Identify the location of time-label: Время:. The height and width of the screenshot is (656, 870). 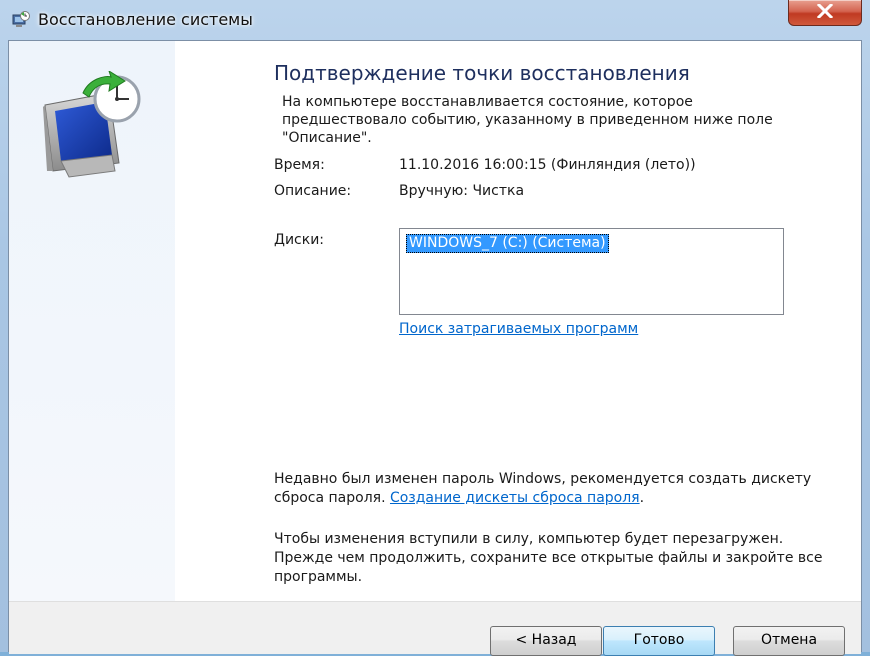
(299, 165).